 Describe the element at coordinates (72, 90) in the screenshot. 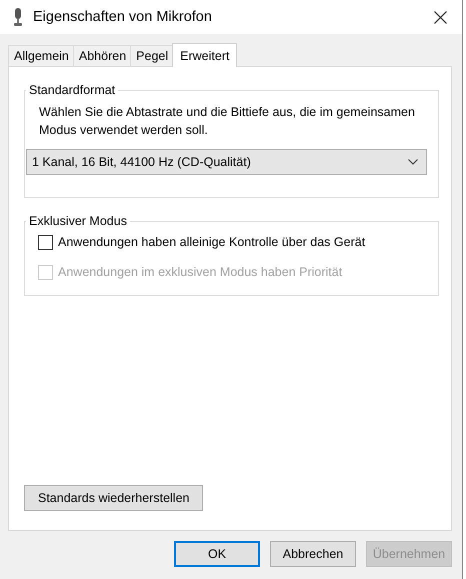

I see `group-title: Standardformat` at that location.